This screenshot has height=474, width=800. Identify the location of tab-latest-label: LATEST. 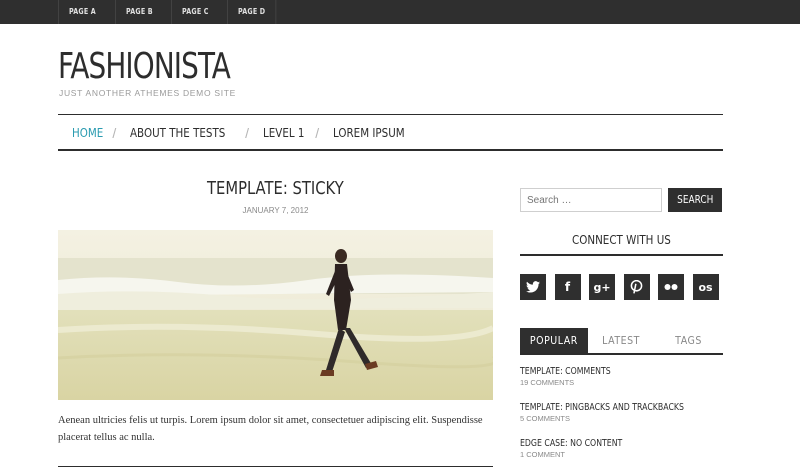
(621, 340).